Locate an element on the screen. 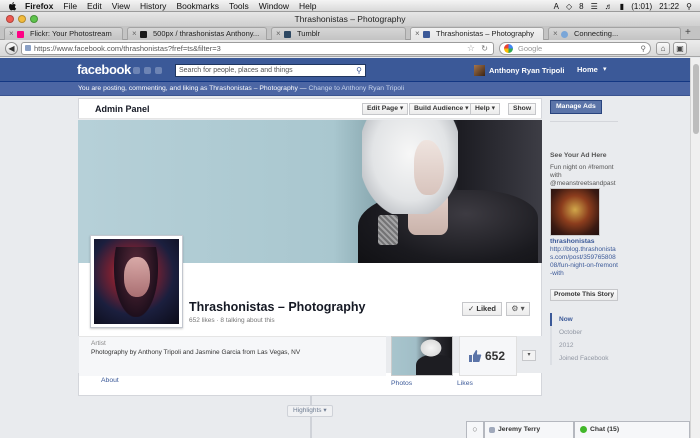 The image size is (700, 438). home-icon: ⌂ is located at coordinates (663, 48).